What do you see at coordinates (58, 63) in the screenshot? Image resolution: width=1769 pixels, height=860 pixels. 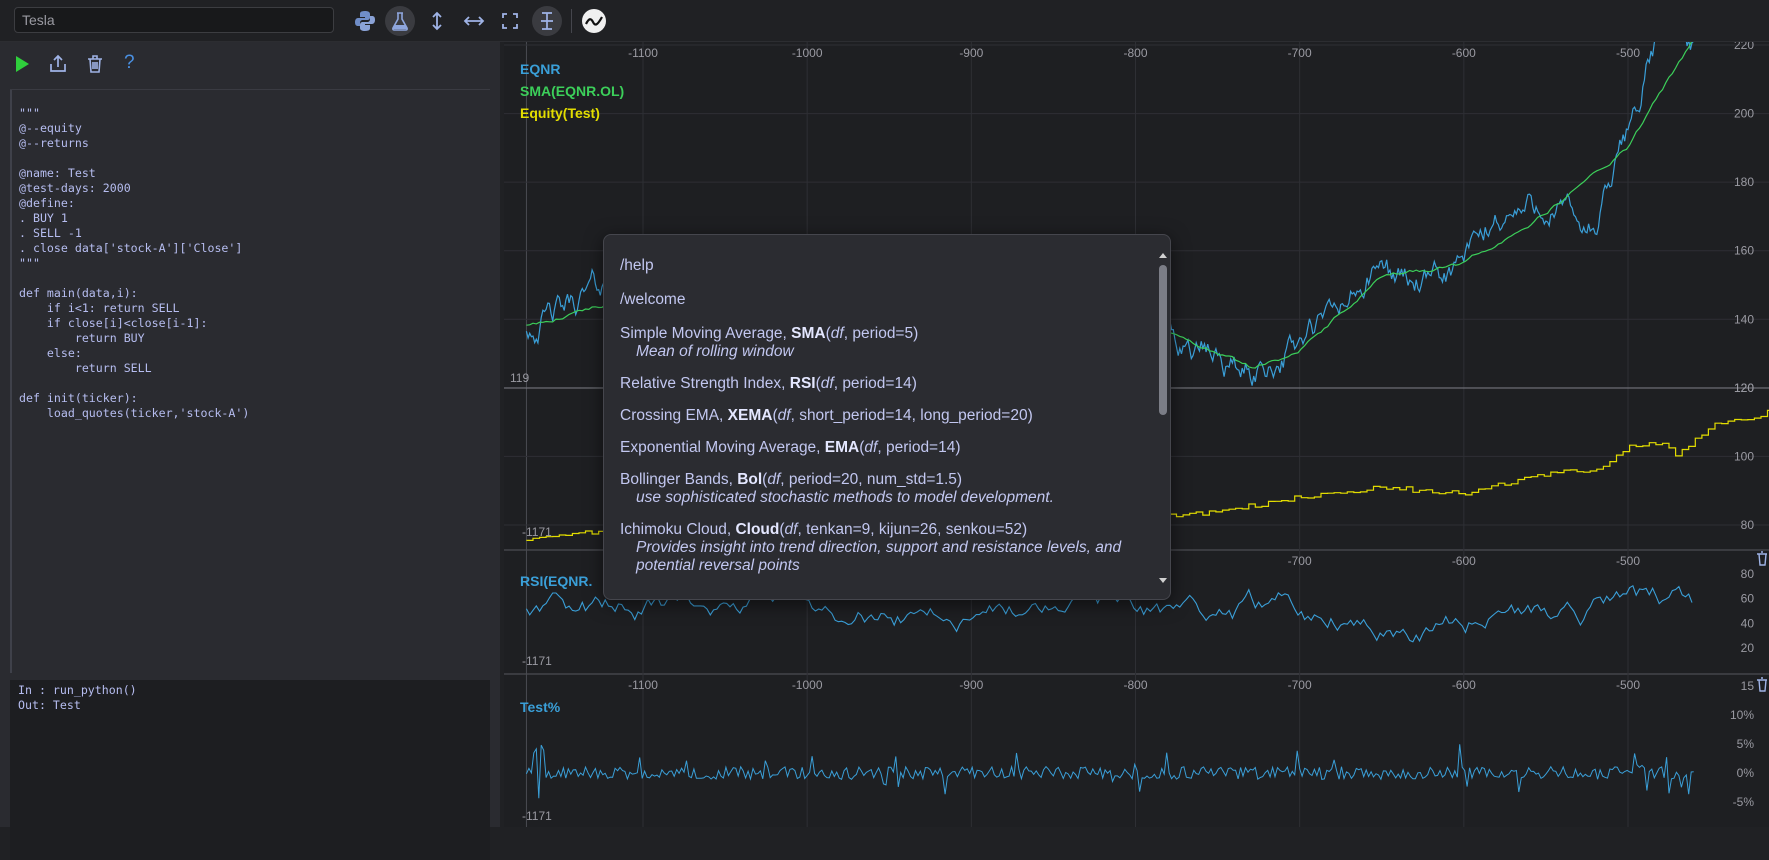 I see `share-icon` at bounding box center [58, 63].